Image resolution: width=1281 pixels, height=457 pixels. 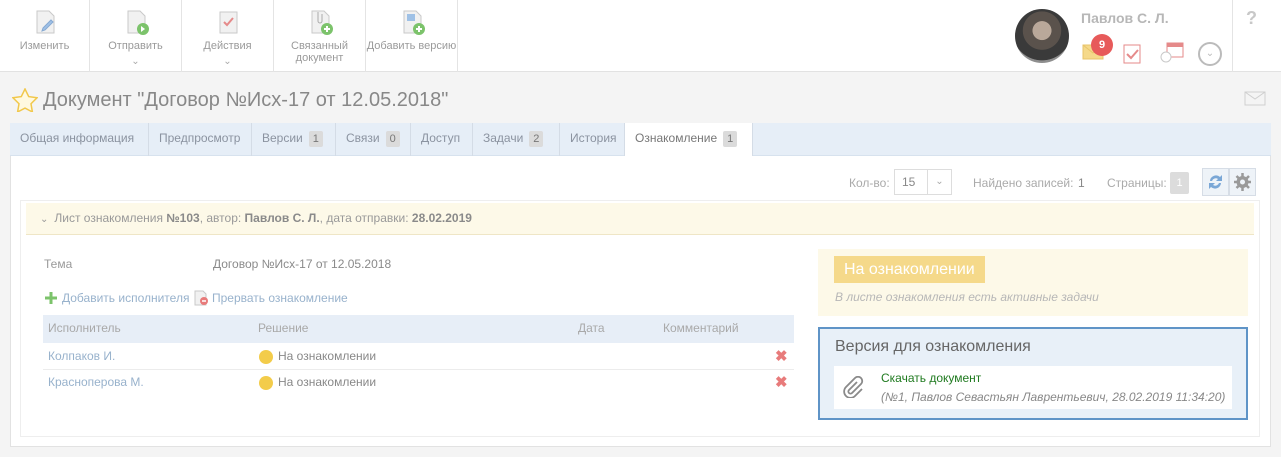 I want to click on actions-button: Действия ⌄, so click(x=228, y=36).